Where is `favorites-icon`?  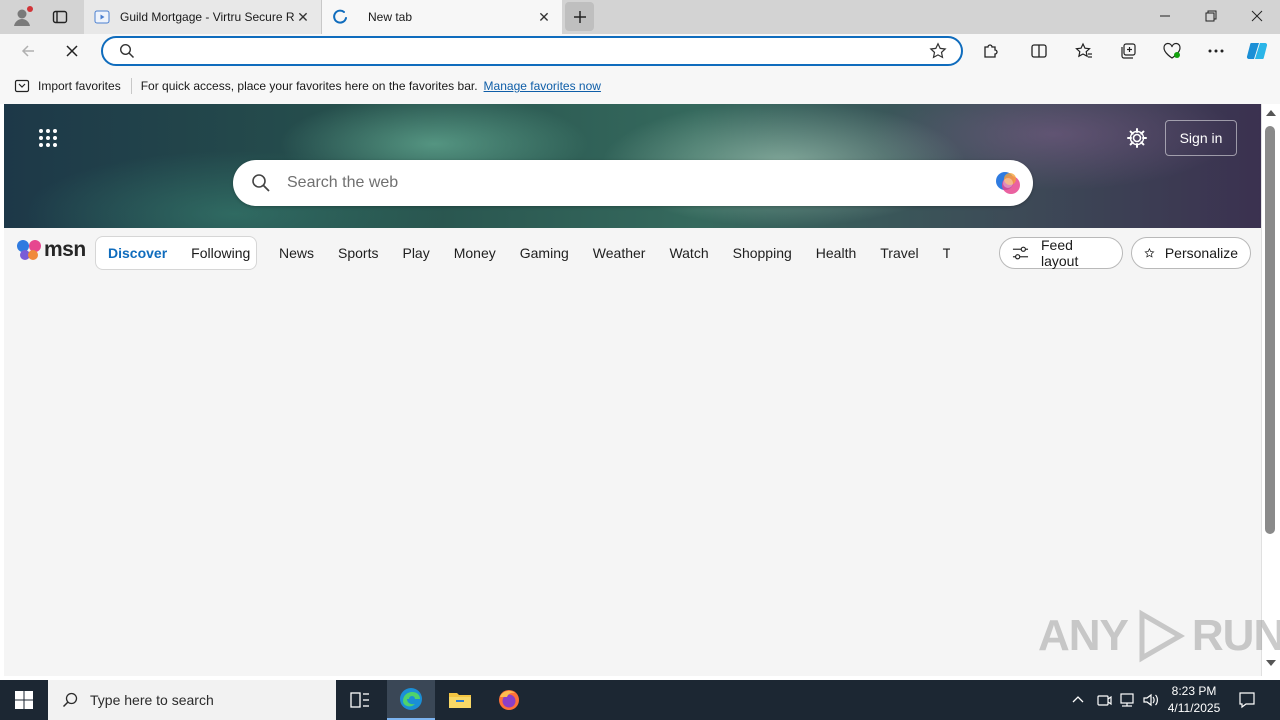 favorites-icon is located at coordinates (1083, 50).